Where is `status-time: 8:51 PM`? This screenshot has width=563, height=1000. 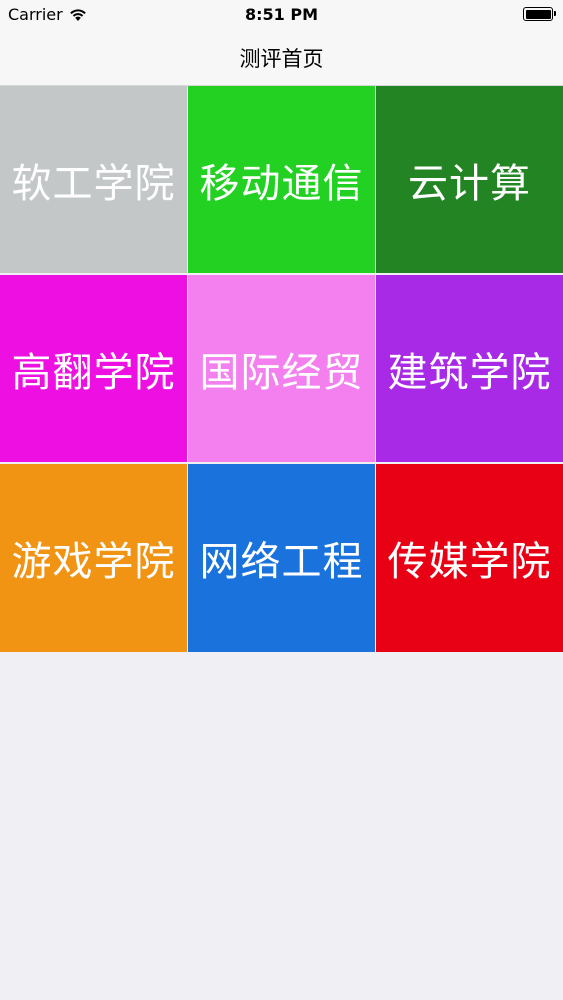
status-time: 8:51 PM is located at coordinates (281, 14).